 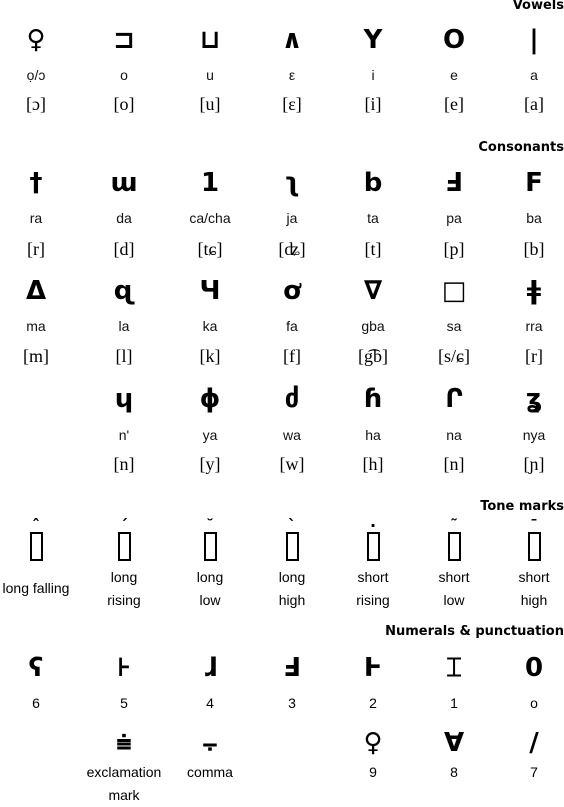 What do you see at coordinates (292, 541) in the screenshot?
I see `tone-mark: ˋ` at bounding box center [292, 541].